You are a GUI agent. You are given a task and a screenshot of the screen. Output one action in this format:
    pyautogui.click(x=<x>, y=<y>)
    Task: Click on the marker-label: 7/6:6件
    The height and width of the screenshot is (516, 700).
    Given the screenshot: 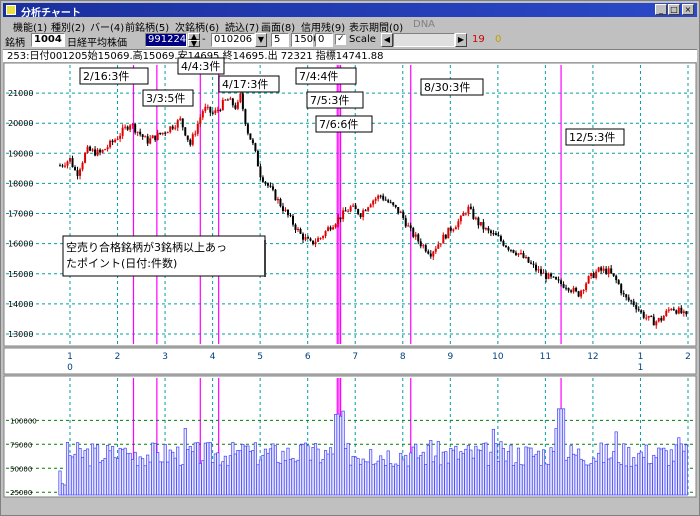 What is the action you would take?
    pyautogui.click(x=338, y=124)
    